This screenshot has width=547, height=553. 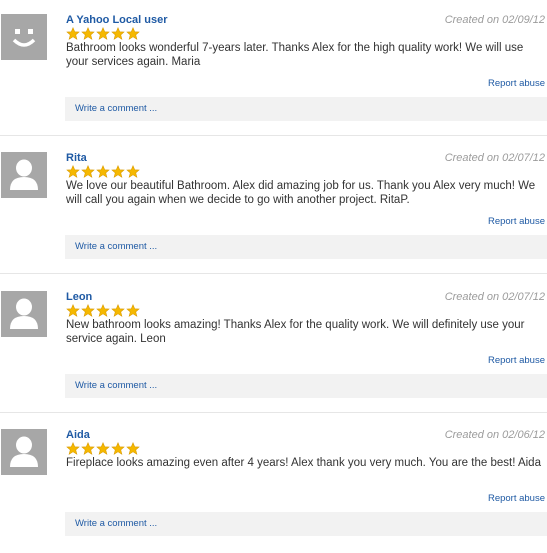 What do you see at coordinates (24, 37) in the screenshot?
I see `smiley-avatar-icon` at bounding box center [24, 37].